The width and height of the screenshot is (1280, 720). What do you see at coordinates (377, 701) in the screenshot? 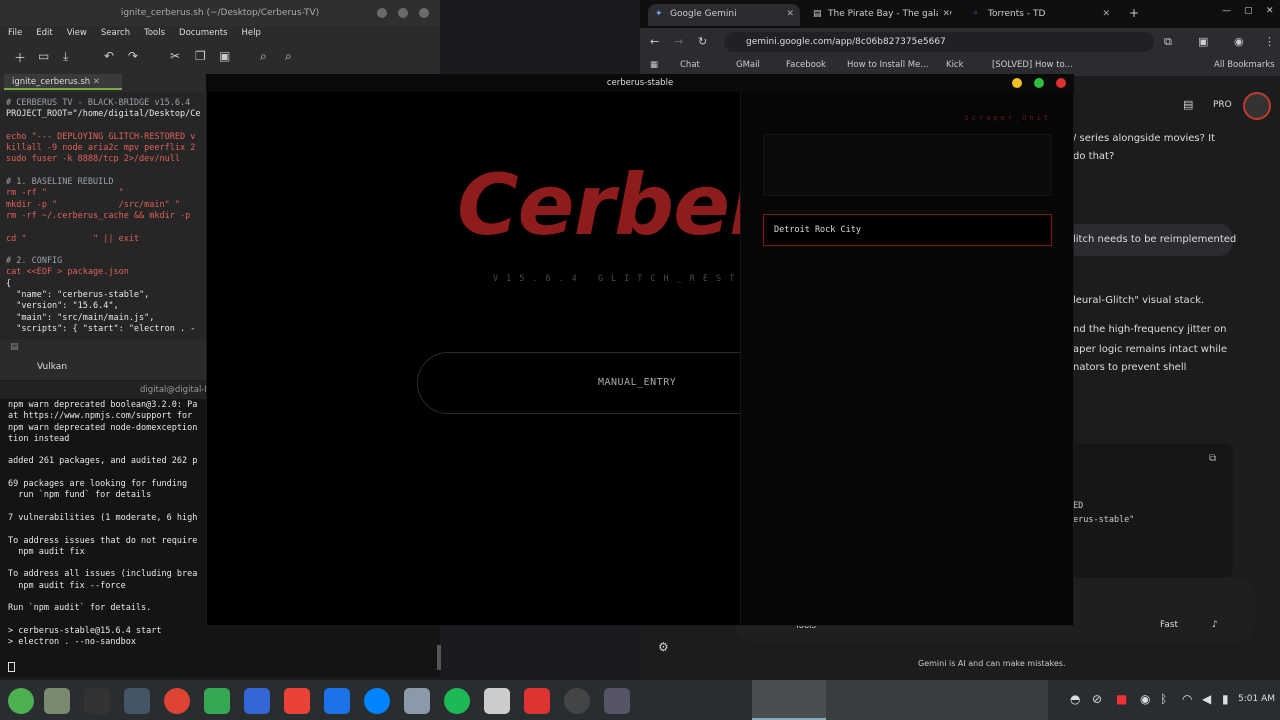
I see `messenger-icon` at bounding box center [377, 701].